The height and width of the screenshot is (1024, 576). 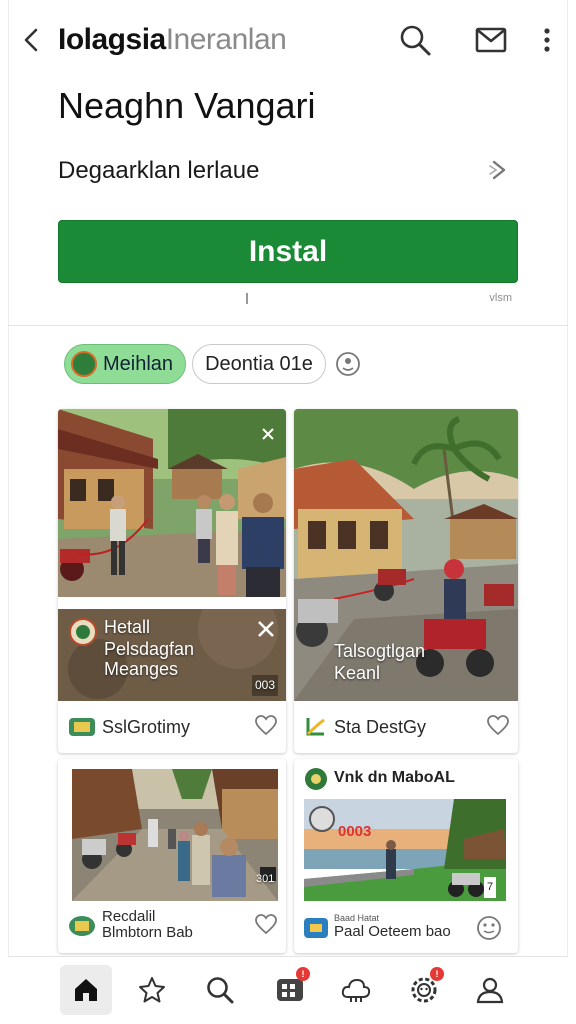 I want to click on profile-icon, so click(x=490, y=990).